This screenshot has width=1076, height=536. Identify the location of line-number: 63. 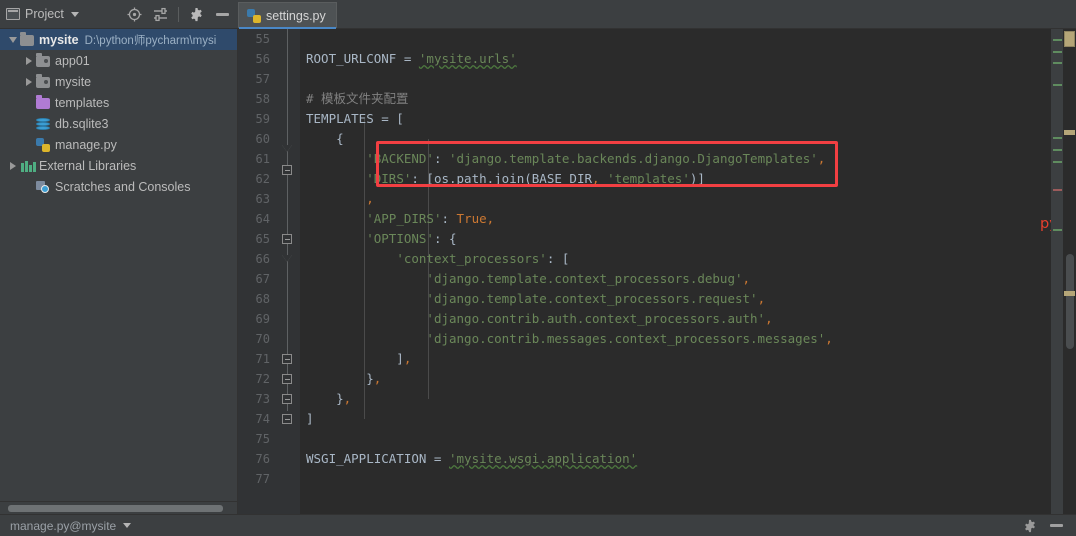
(262, 199).